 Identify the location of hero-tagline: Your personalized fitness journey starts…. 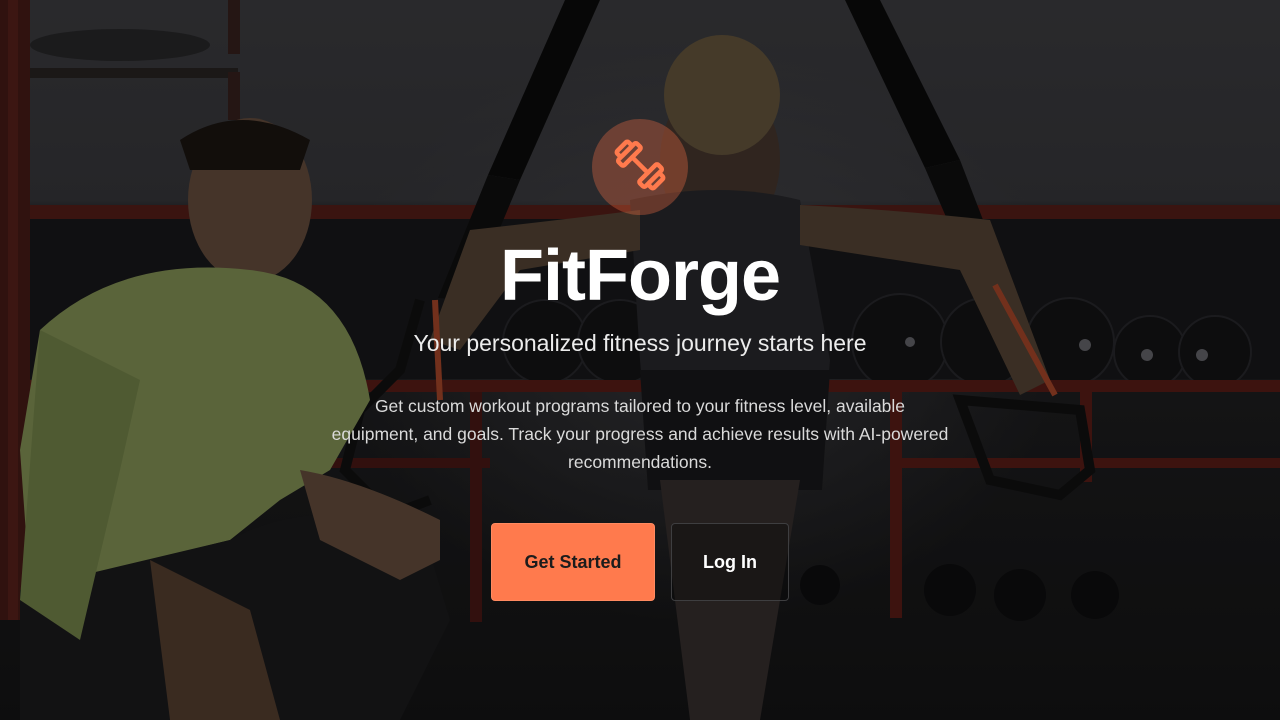
(640, 343).